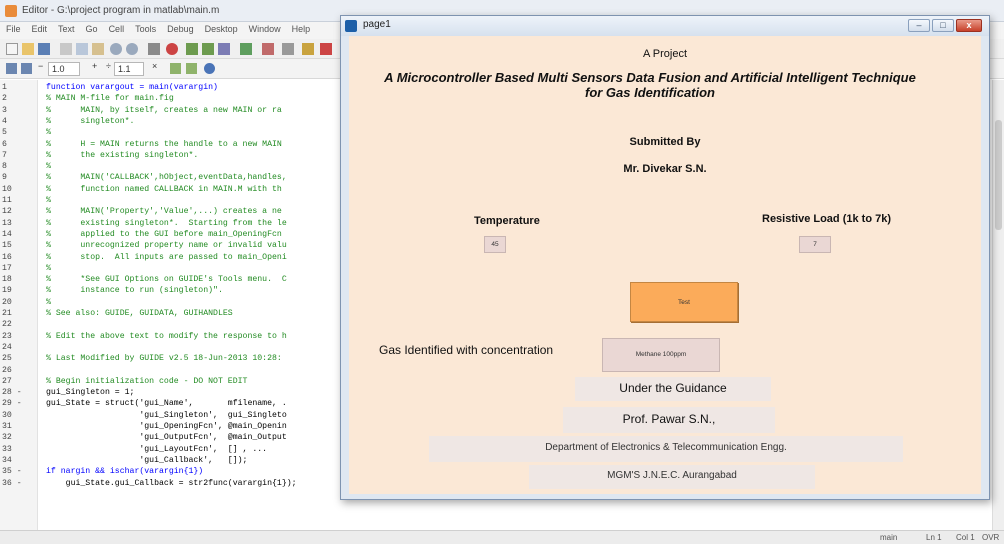 The image size is (1004, 544). Describe the element at coordinates (147, 460) in the screenshot. I see `code-text: 'gui_Callback', []);` at that location.